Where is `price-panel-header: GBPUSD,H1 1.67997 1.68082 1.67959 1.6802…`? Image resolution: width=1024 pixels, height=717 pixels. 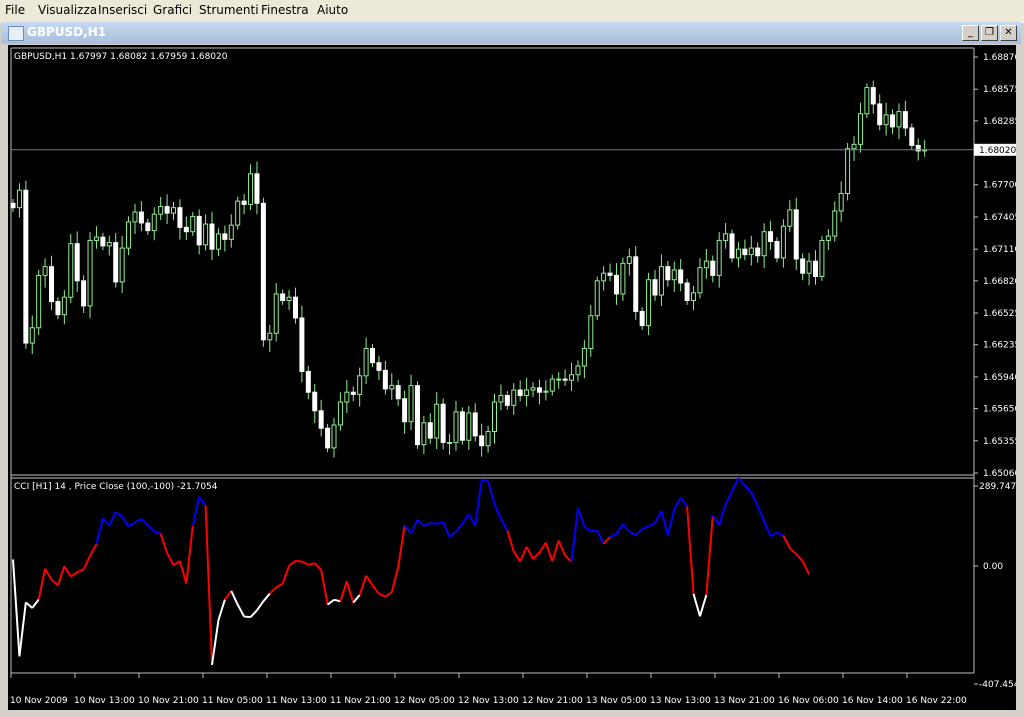
price-panel-header: GBPUSD,H1 1.67997 1.68082 1.67959 1.6802… is located at coordinates (121, 57).